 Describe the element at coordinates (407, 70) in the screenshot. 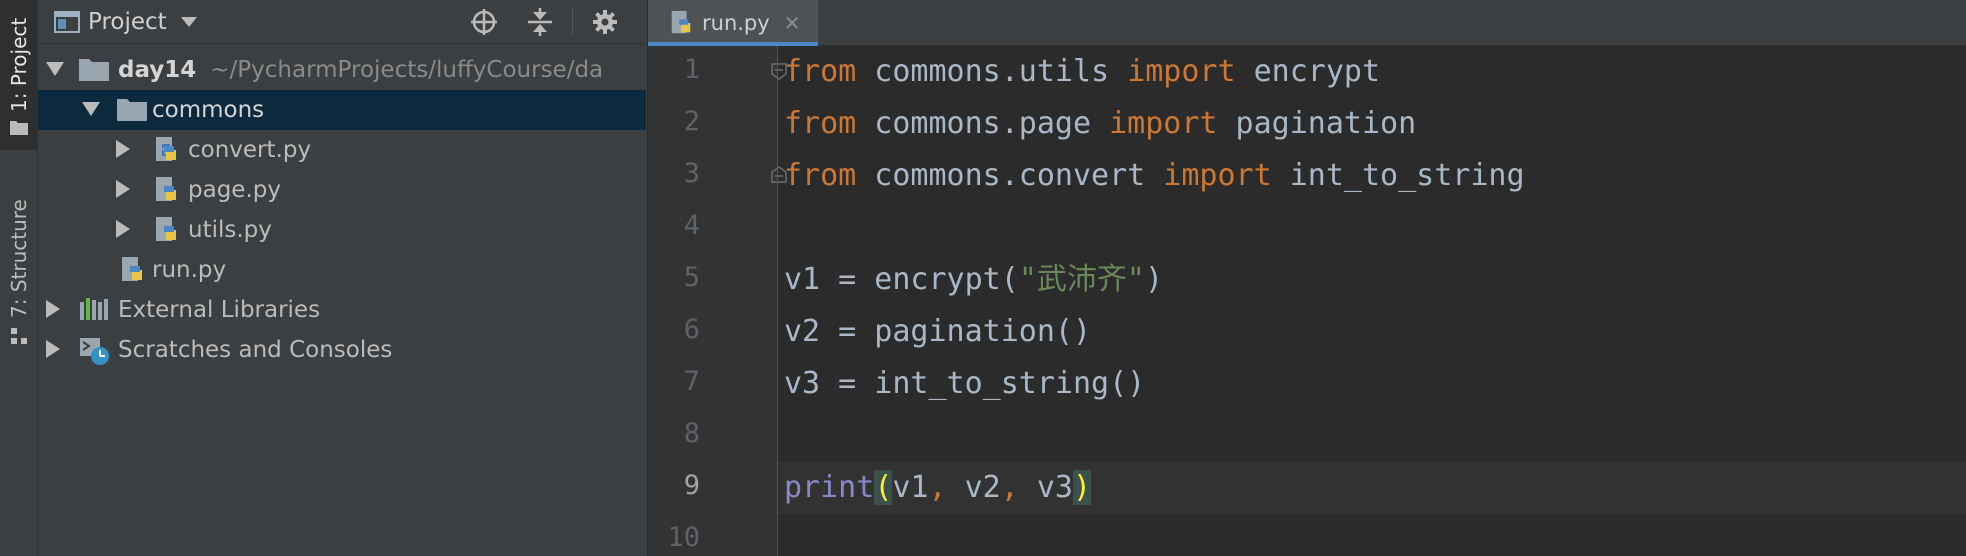

I see `project-path: ~/PycharmProjects/luffyCourse/da` at that location.